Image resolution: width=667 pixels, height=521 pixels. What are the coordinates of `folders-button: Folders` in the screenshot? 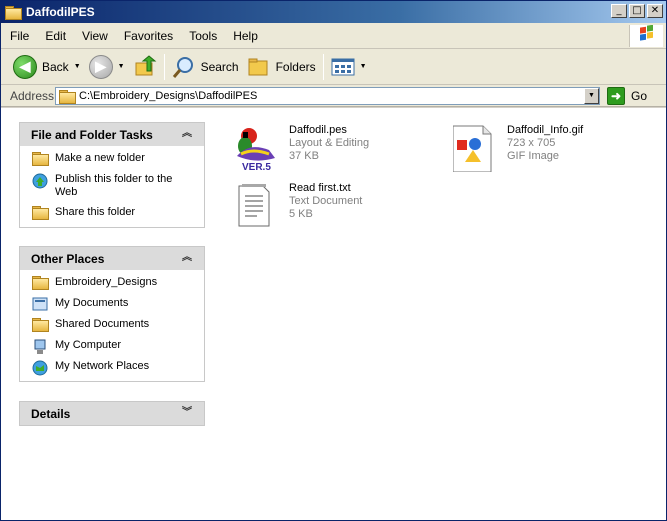 It's located at (281, 67).